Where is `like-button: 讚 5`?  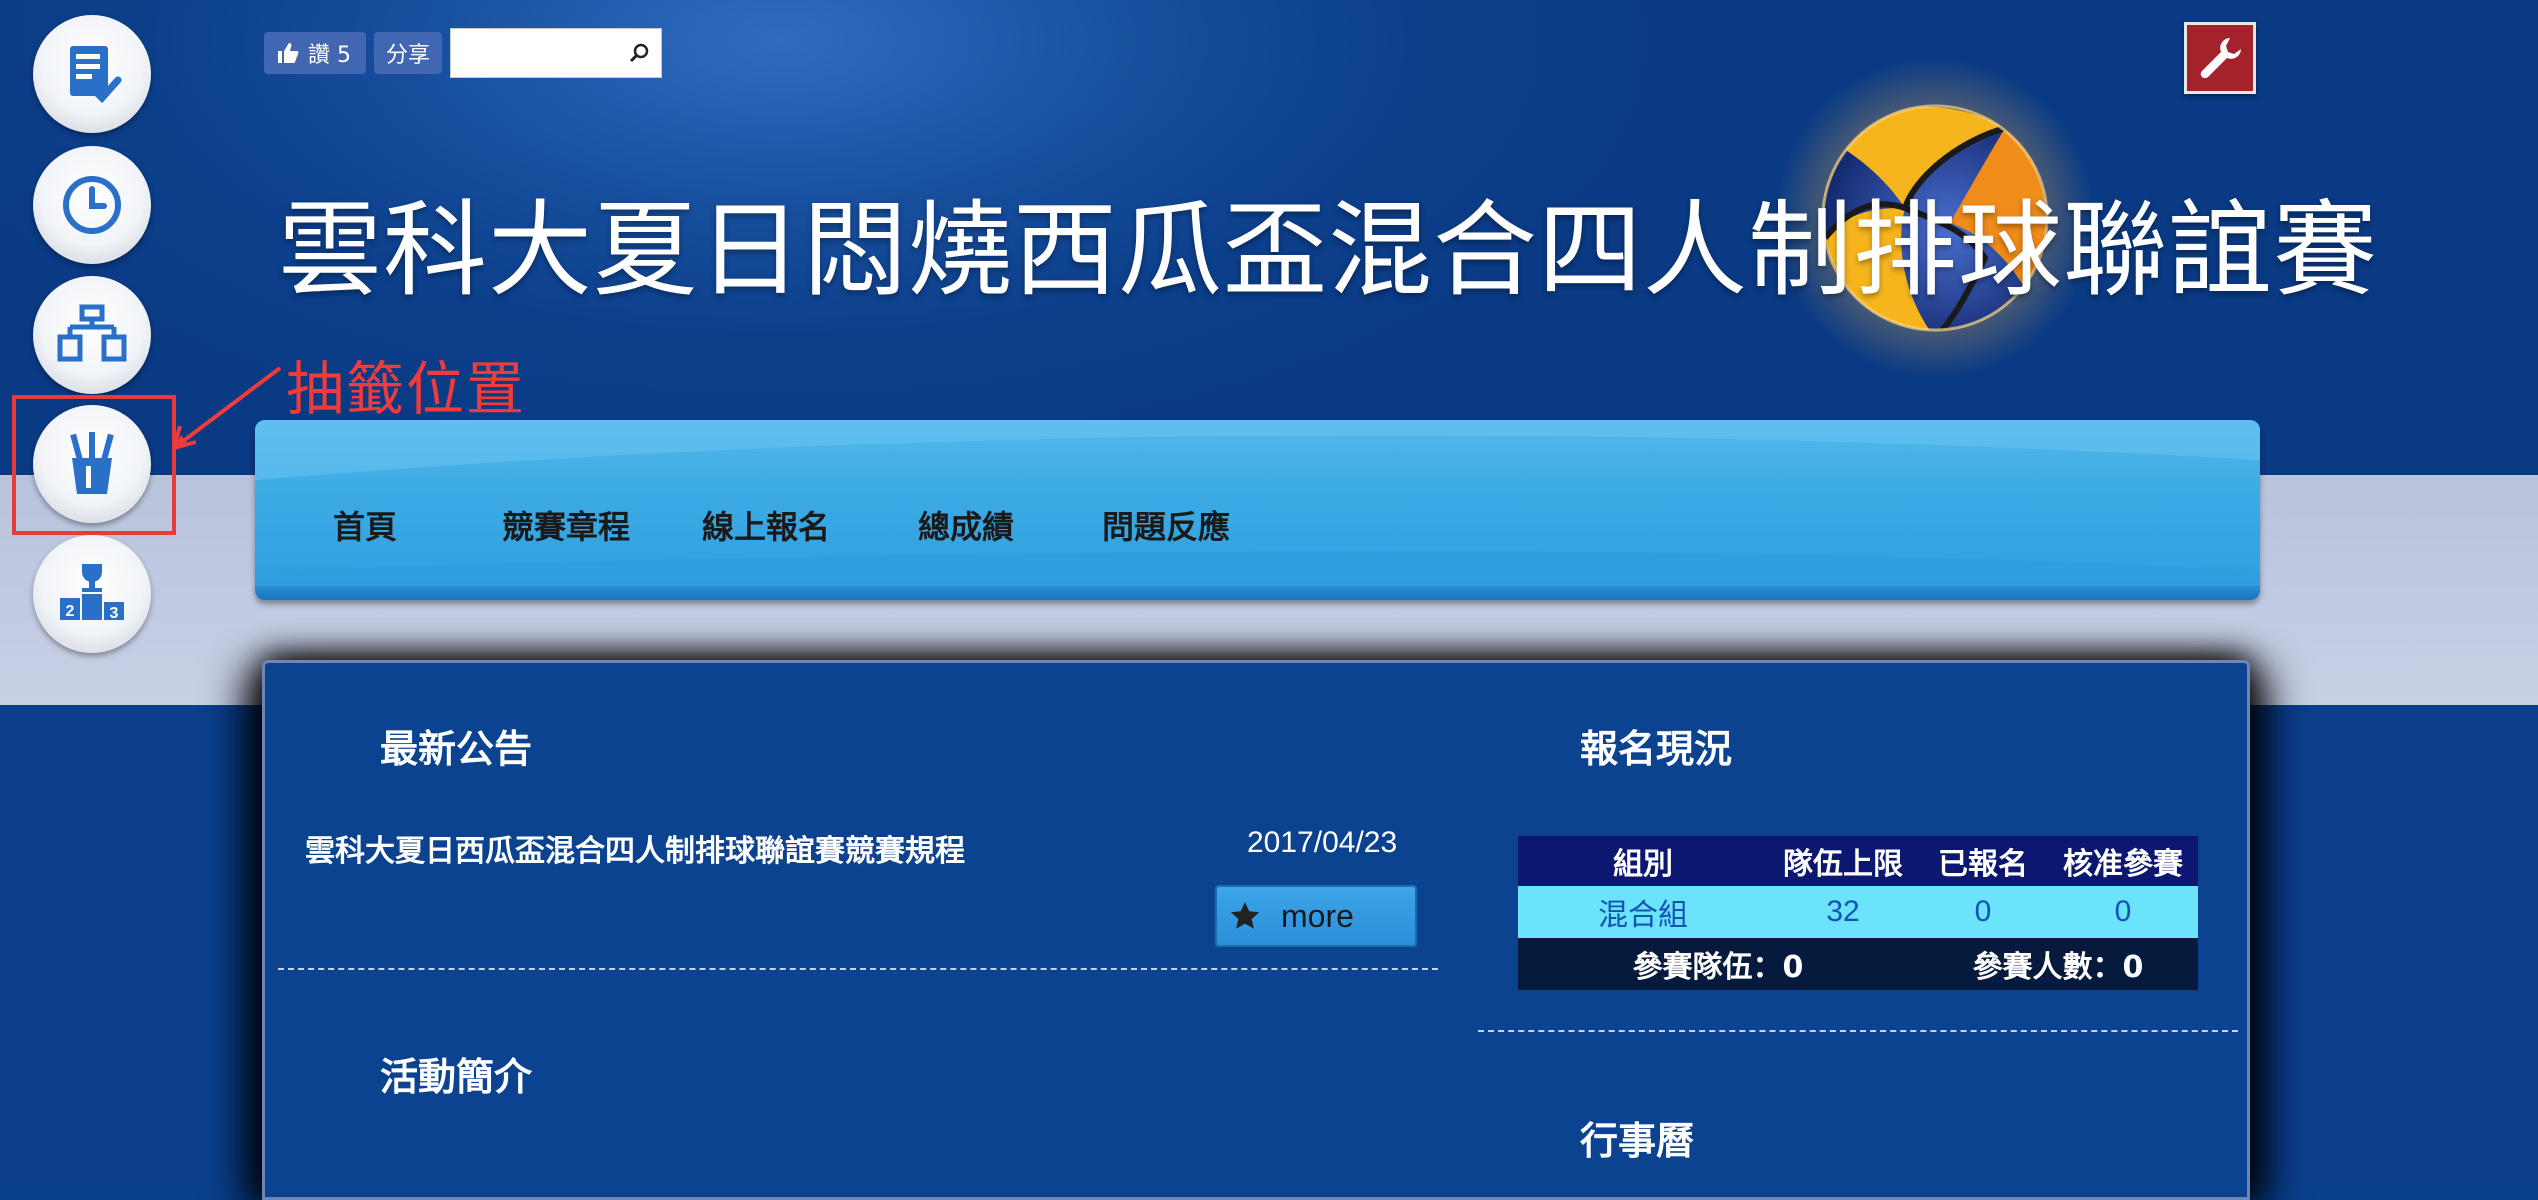
like-button: 讚 5 is located at coordinates (315, 53).